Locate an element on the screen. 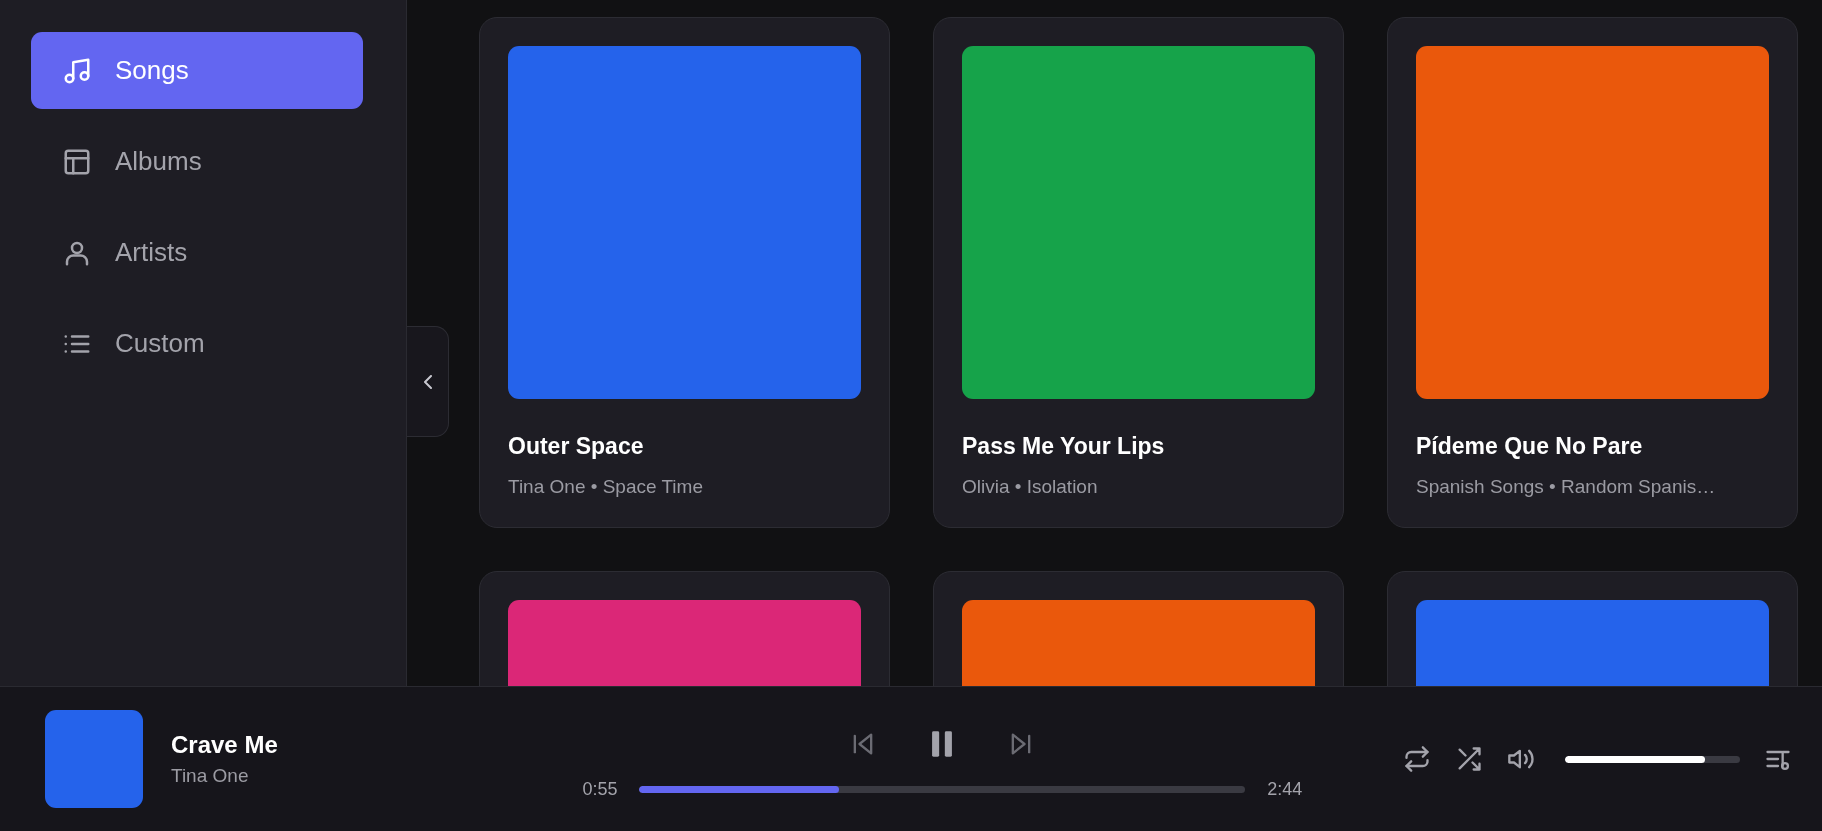 The image size is (1822, 831). shuffle-icon is located at coordinates (1469, 759).